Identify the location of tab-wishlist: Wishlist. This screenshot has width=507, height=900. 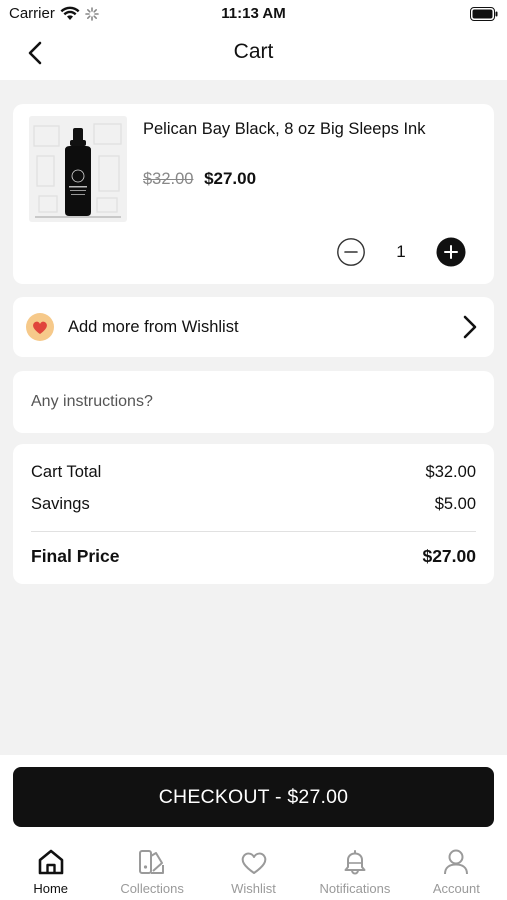
(253, 870).